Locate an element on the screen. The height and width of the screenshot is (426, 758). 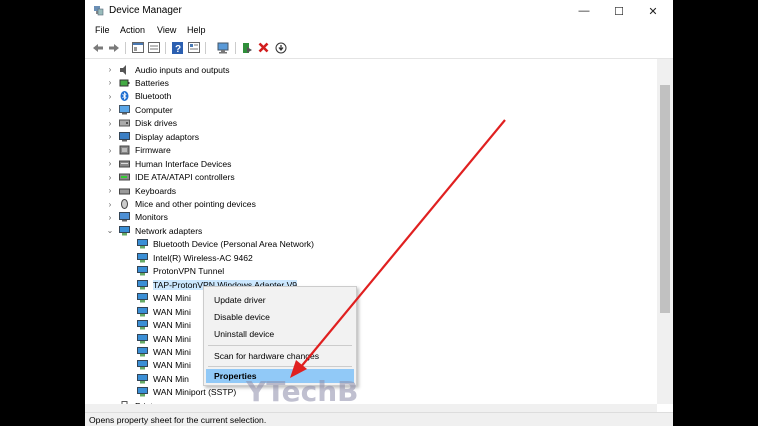
watermark: YTechB is located at coordinates (302, 391).